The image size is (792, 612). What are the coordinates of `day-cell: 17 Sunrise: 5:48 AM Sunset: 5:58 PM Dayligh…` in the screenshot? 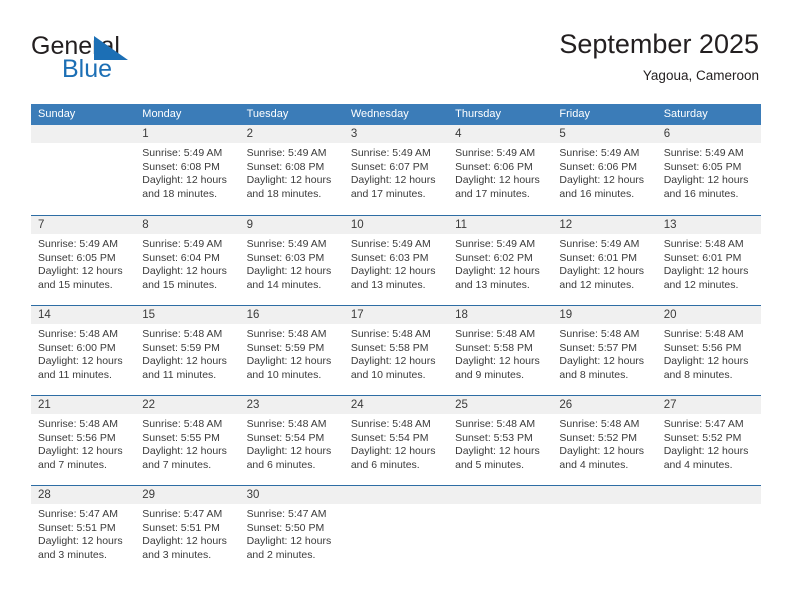 It's located at (396, 350).